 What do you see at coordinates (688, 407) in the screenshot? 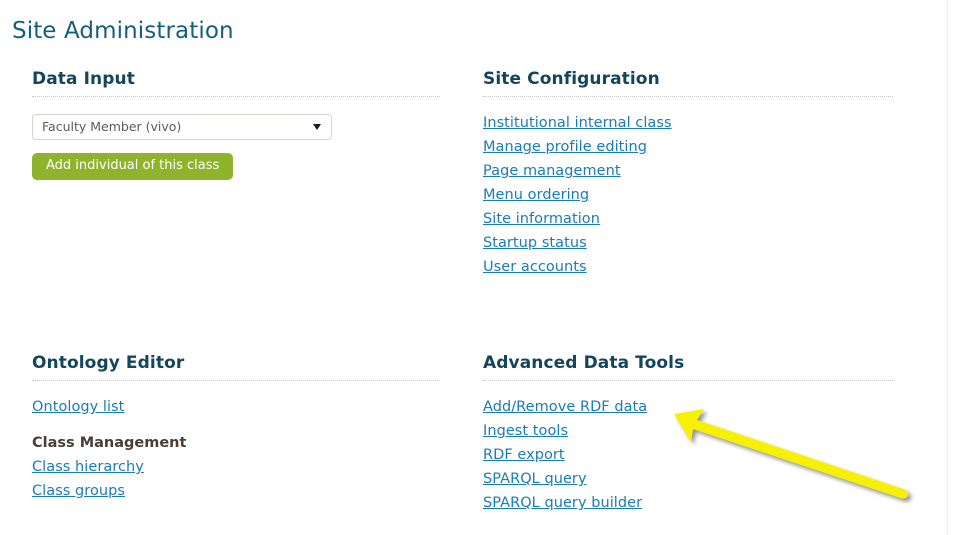
I see `list-item: Add/Remove RDF data` at bounding box center [688, 407].